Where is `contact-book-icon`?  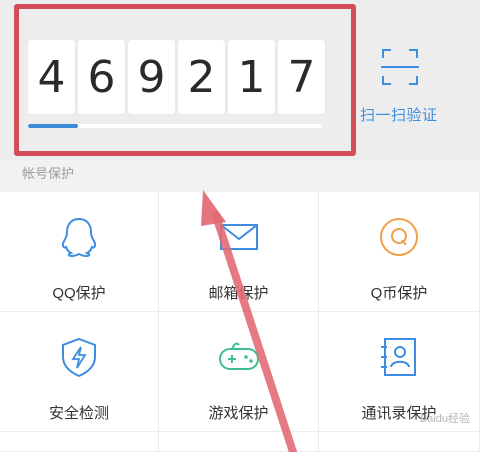 contact-book-icon is located at coordinates (398, 357).